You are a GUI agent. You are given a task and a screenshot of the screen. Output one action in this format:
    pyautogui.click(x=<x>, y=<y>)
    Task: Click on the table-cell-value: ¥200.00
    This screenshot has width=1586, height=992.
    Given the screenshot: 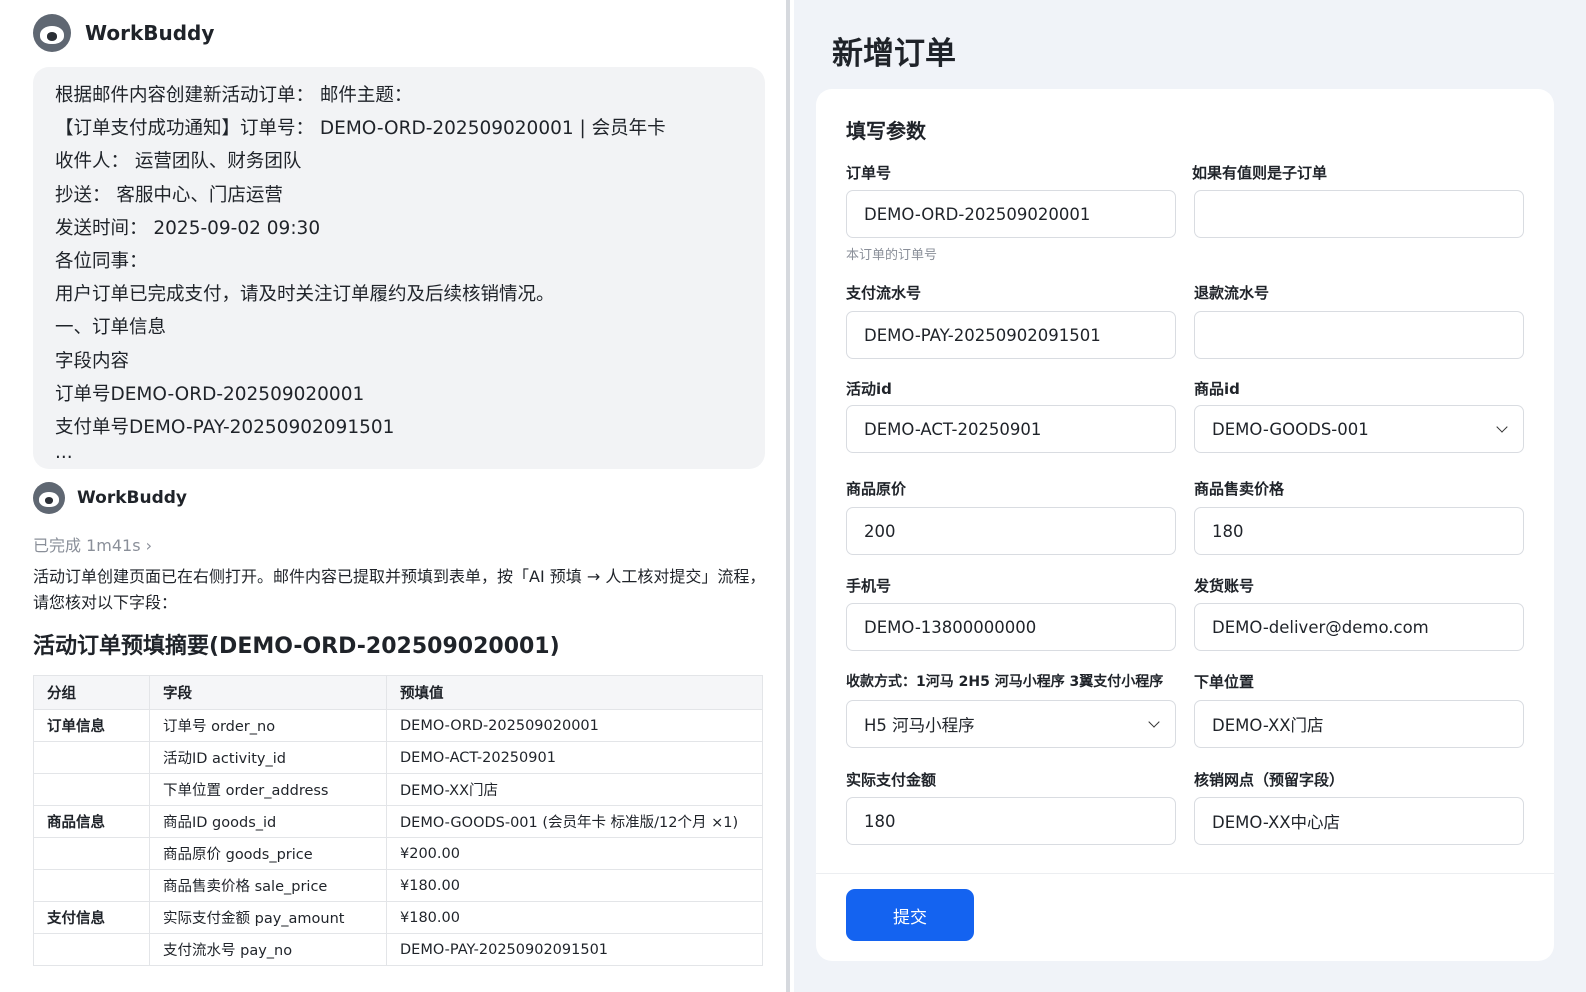 What is the action you would take?
    pyautogui.click(x=574, y=853)
    